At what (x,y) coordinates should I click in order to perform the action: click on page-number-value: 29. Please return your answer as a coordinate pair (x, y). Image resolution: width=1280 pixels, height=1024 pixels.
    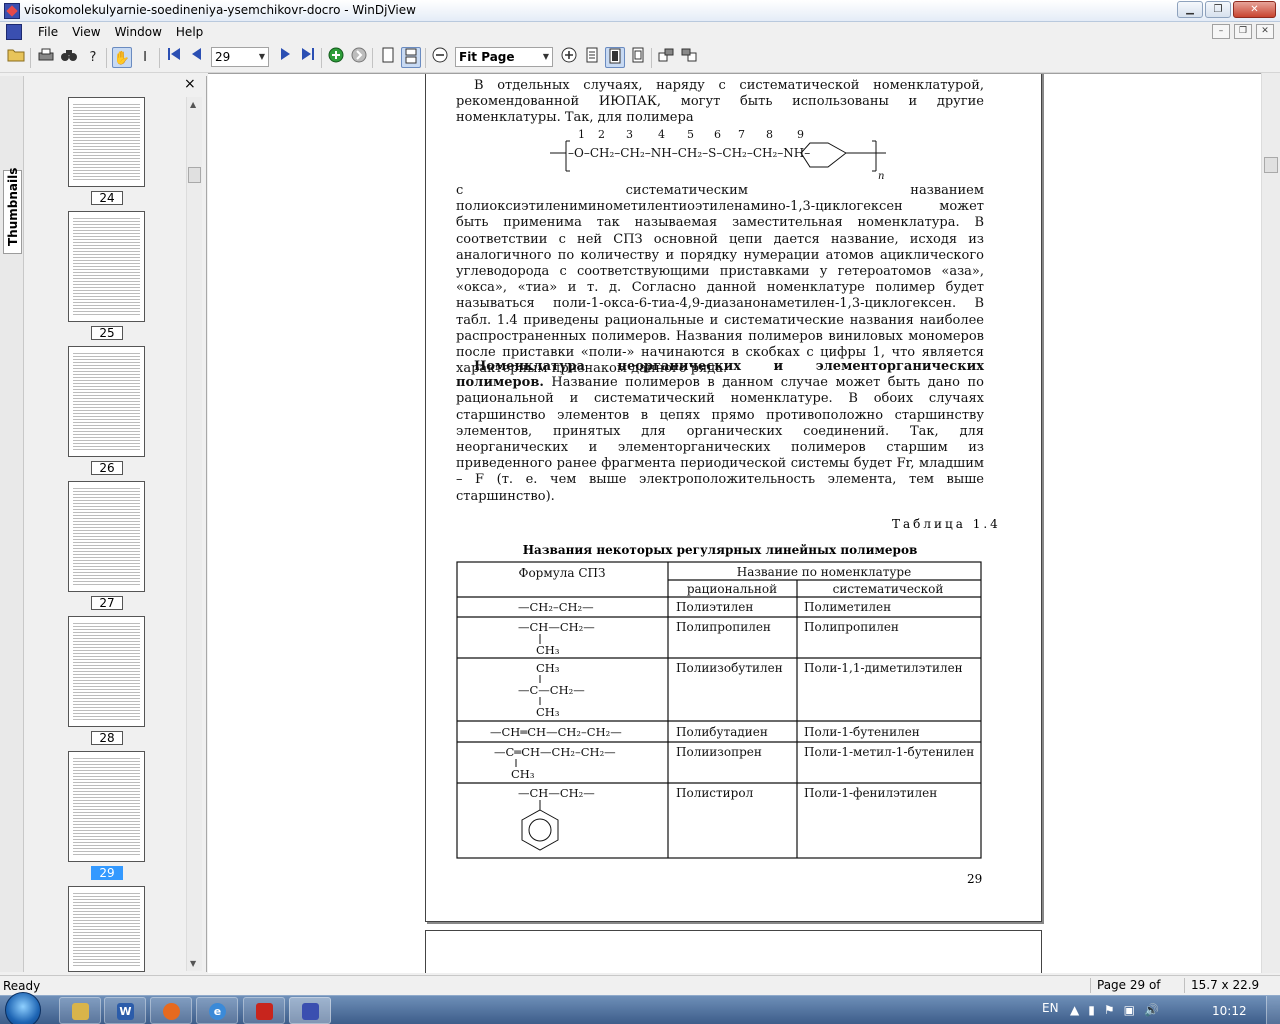
    Looking at the image, I should click on (223, 57).